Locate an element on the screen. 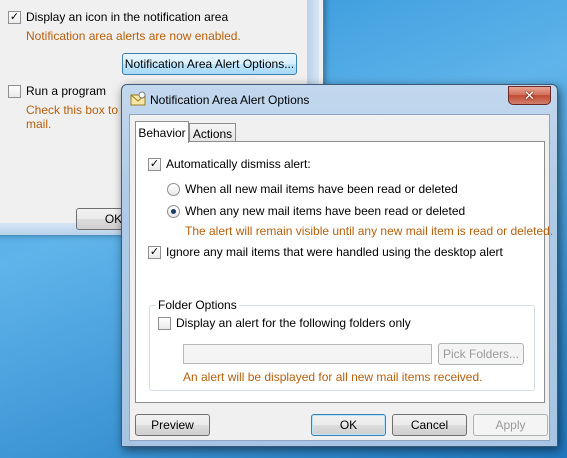 Image resolution: width=567 pixels, height=458 pixels. run-program-row: Run a program is located at coordinates (57, 91).